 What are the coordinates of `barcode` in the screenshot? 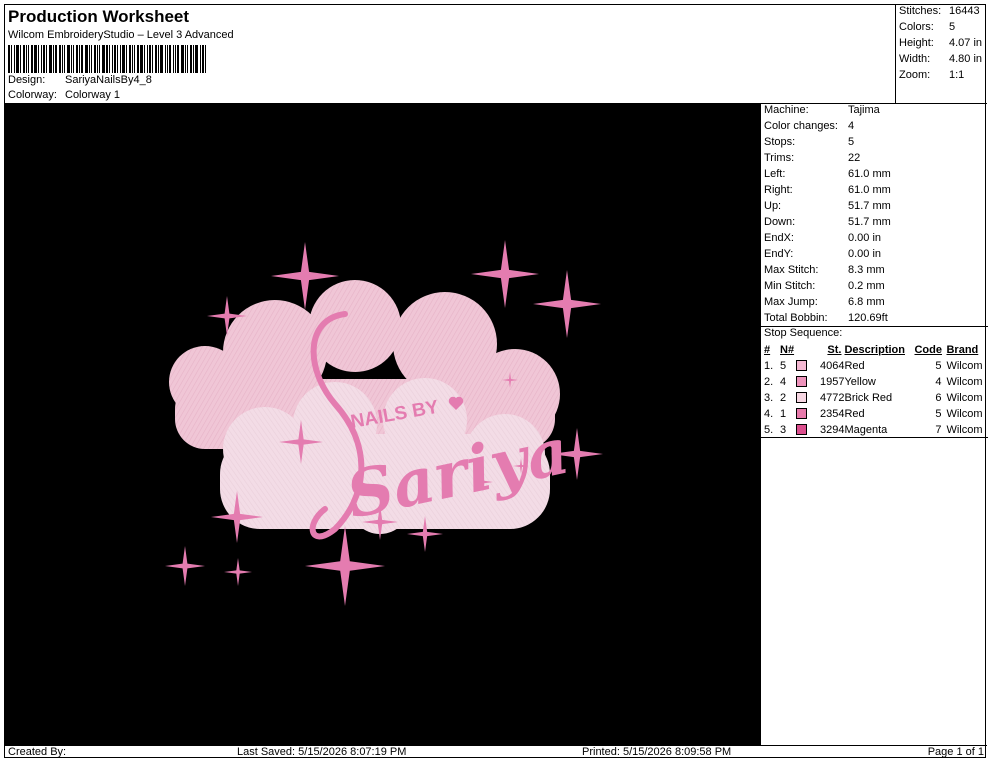 It's located at (122, 59).